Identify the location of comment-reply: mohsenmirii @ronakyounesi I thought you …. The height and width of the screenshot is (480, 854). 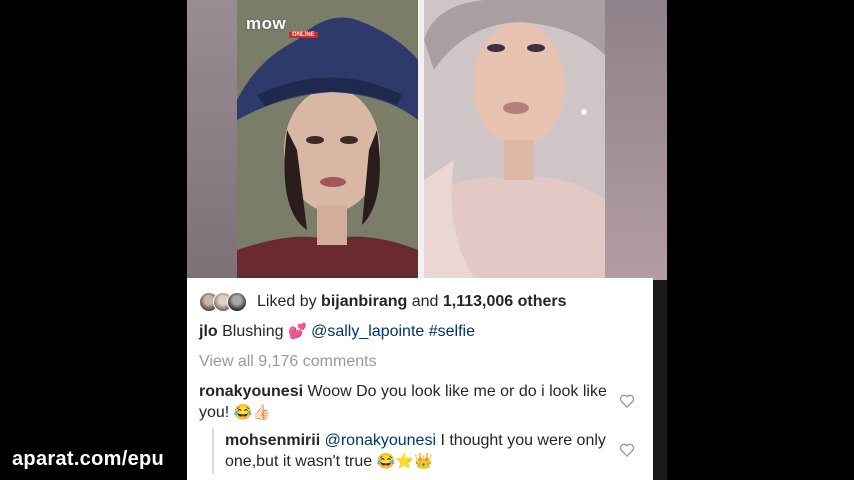
(417, 451).